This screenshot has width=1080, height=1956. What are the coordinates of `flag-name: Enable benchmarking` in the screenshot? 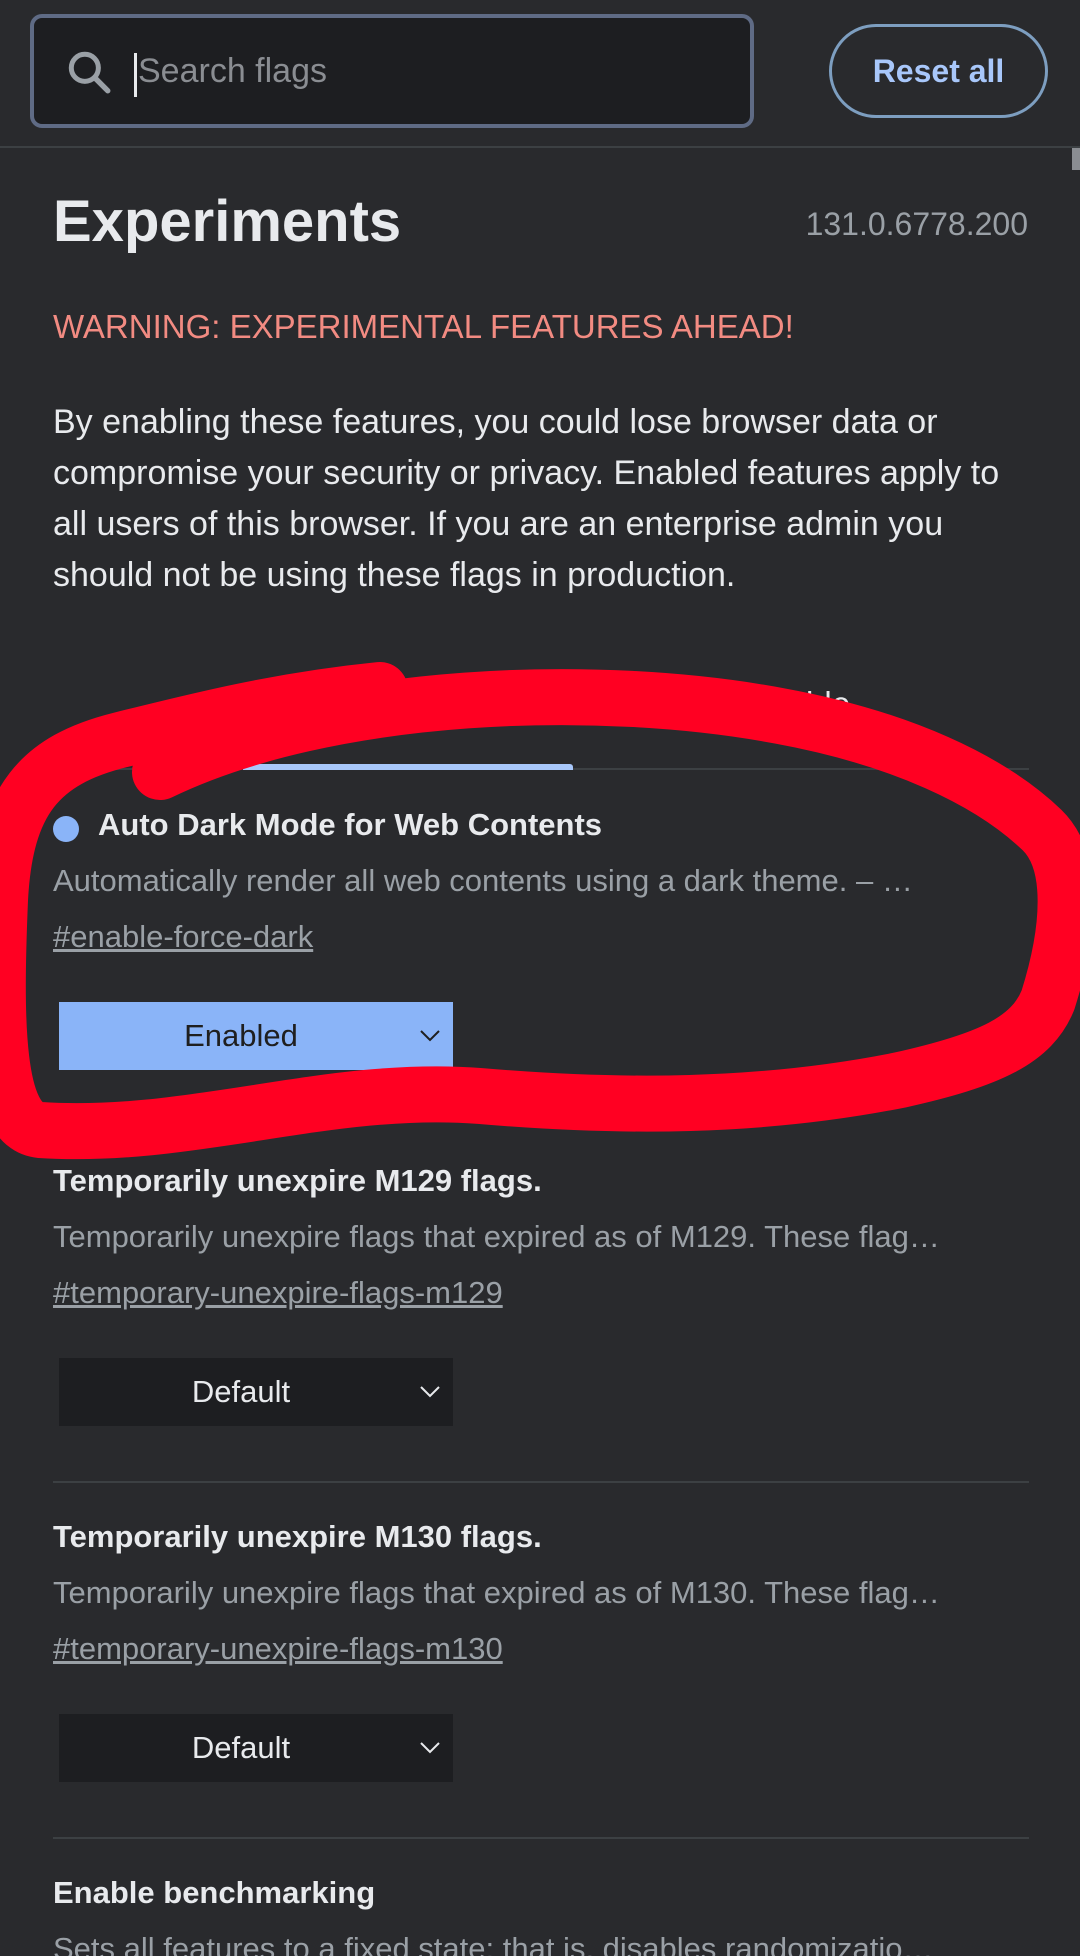 It's located at (214, 1892).